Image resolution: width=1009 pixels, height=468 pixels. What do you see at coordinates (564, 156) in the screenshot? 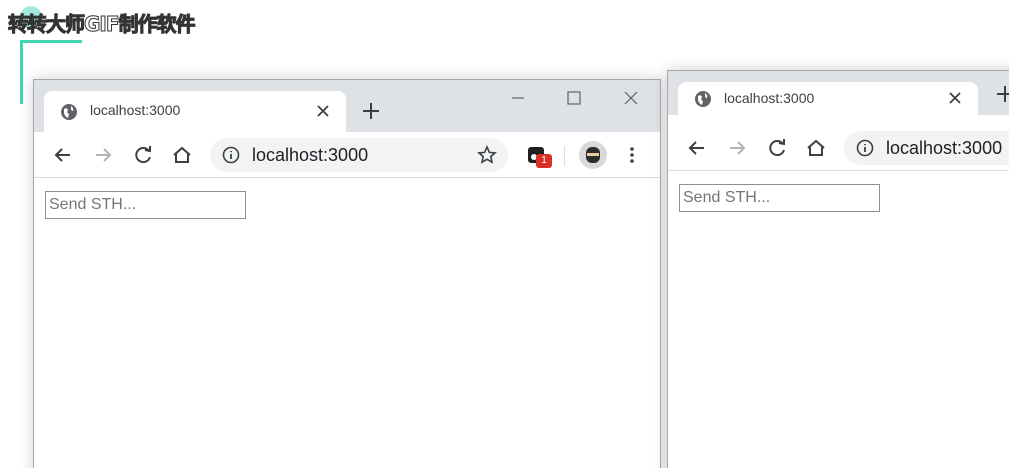
I see `toolbar-separator` at bounding box center [564, 156].